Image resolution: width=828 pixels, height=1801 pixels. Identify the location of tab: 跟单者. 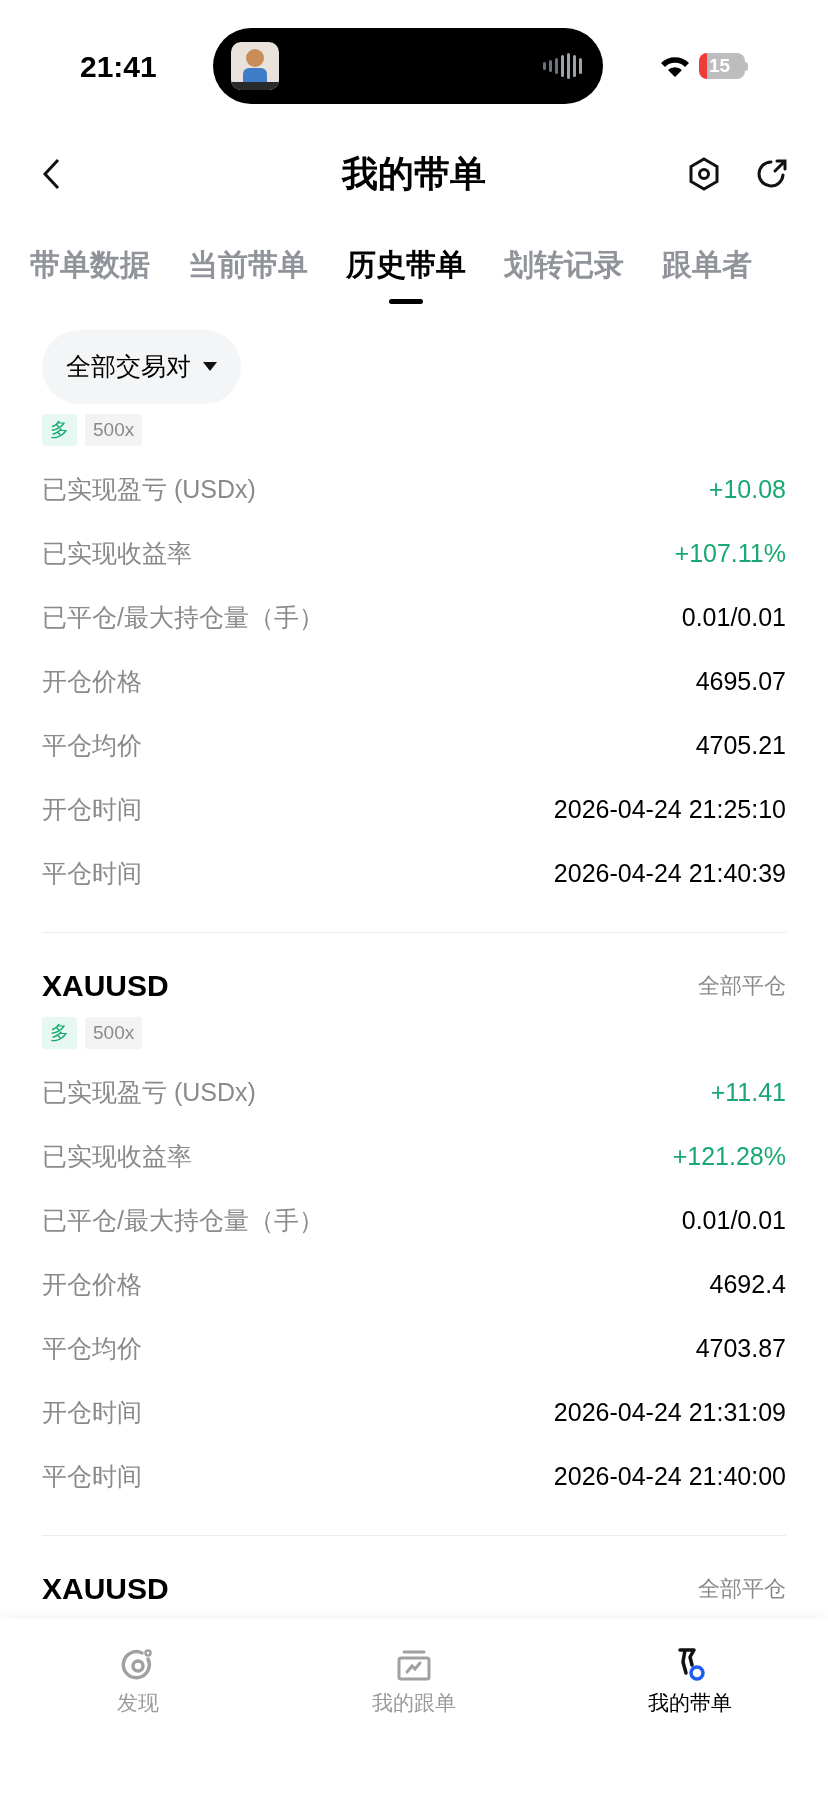
(707, 264).